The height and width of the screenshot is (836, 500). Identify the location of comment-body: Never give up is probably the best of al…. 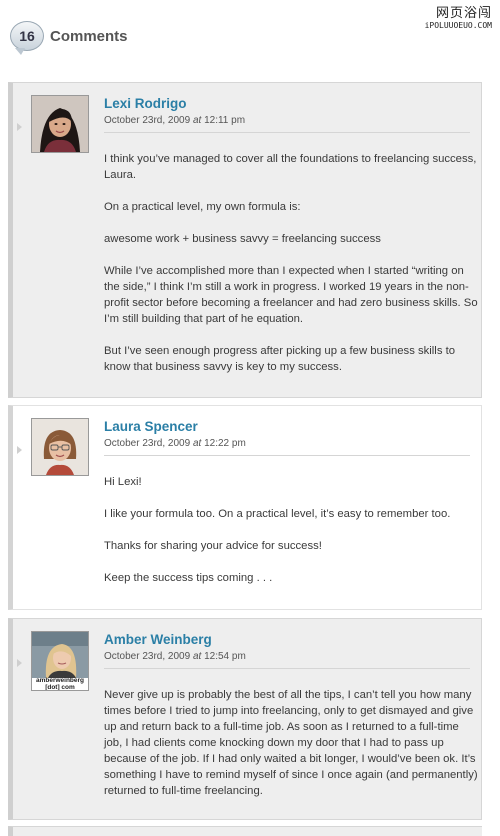
(291, 743).